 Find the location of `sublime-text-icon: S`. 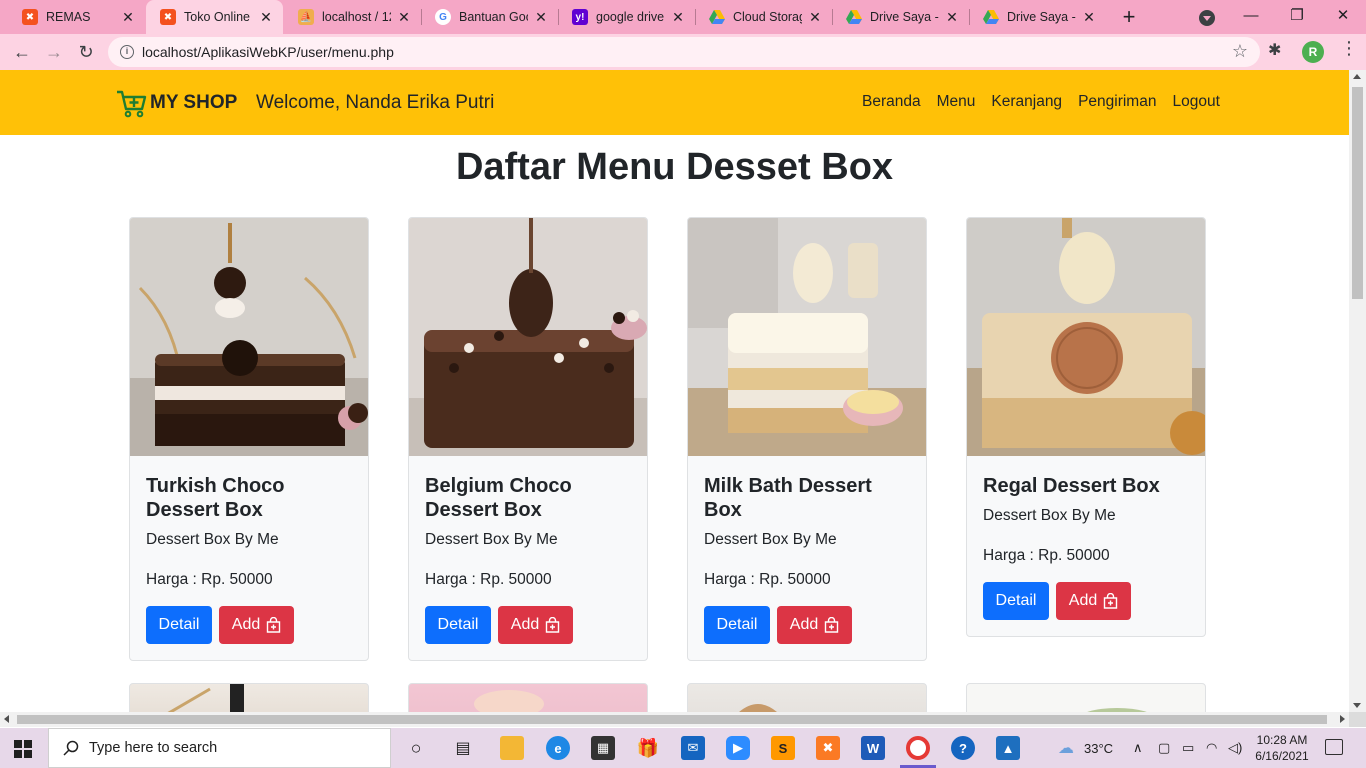

sublime-text-icon: S is located at coordinates (783, 748).